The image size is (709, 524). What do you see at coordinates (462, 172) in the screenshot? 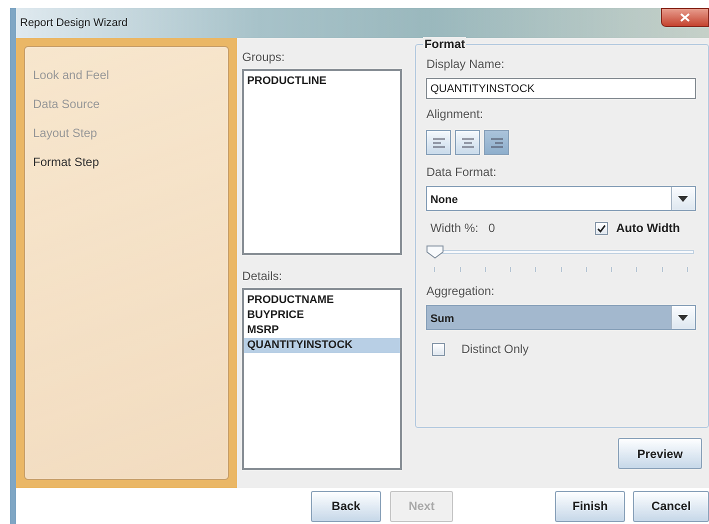
I see `field-label: Data Format:` at bounding box center [462, 172].